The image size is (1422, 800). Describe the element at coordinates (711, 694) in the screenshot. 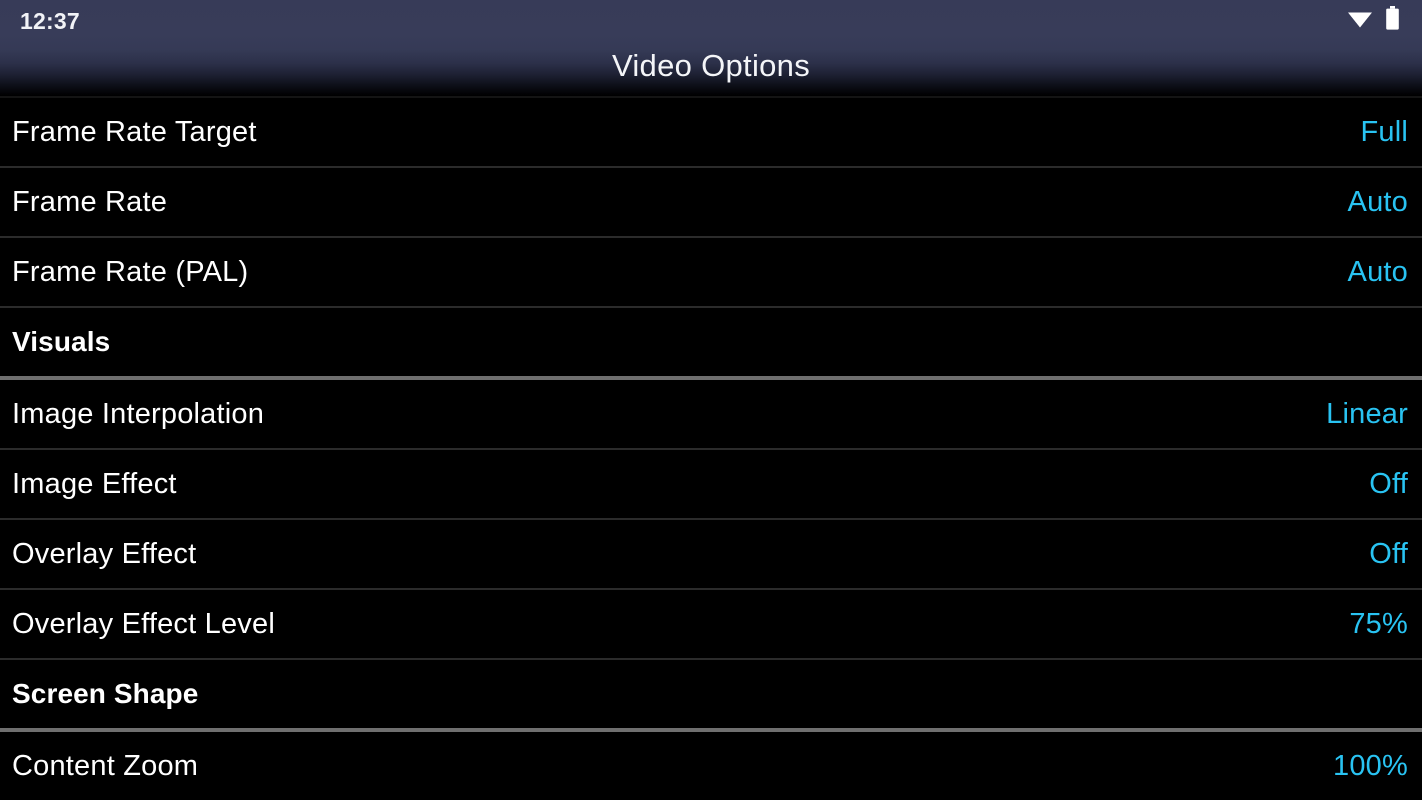

I see `section-header: Screen Shape` at that location.